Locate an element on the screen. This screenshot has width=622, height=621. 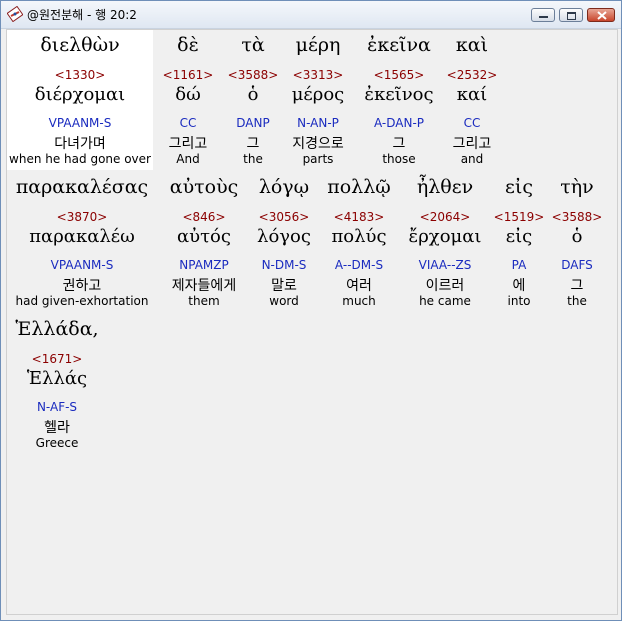
strong-number: <1519> is located at coordinates (519, 217).